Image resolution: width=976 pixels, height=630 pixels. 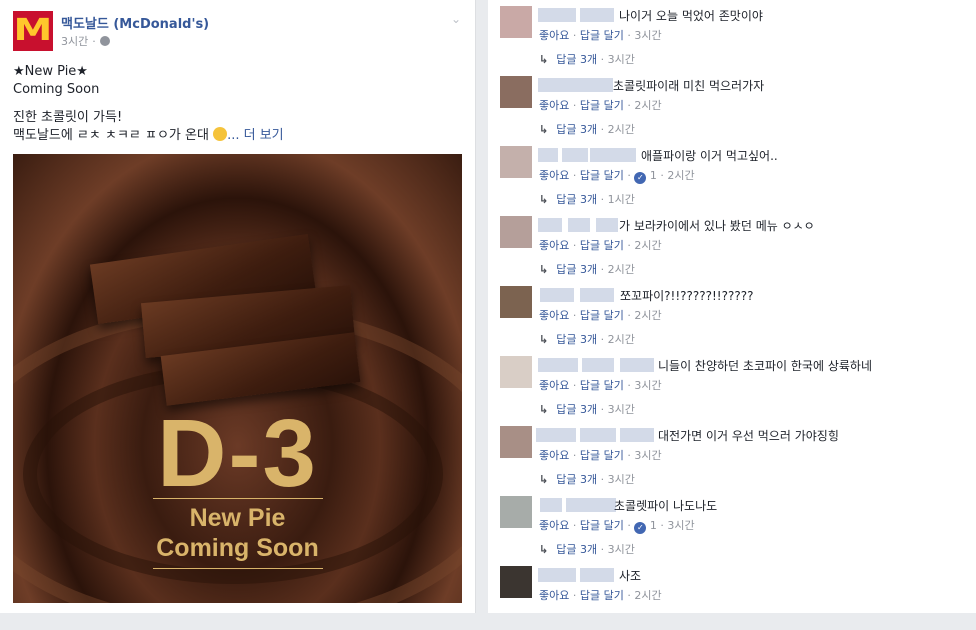 I want to click on comment-actions: 좋아요 · 답글 달기 · 3시간, so click(x=600, y=35).